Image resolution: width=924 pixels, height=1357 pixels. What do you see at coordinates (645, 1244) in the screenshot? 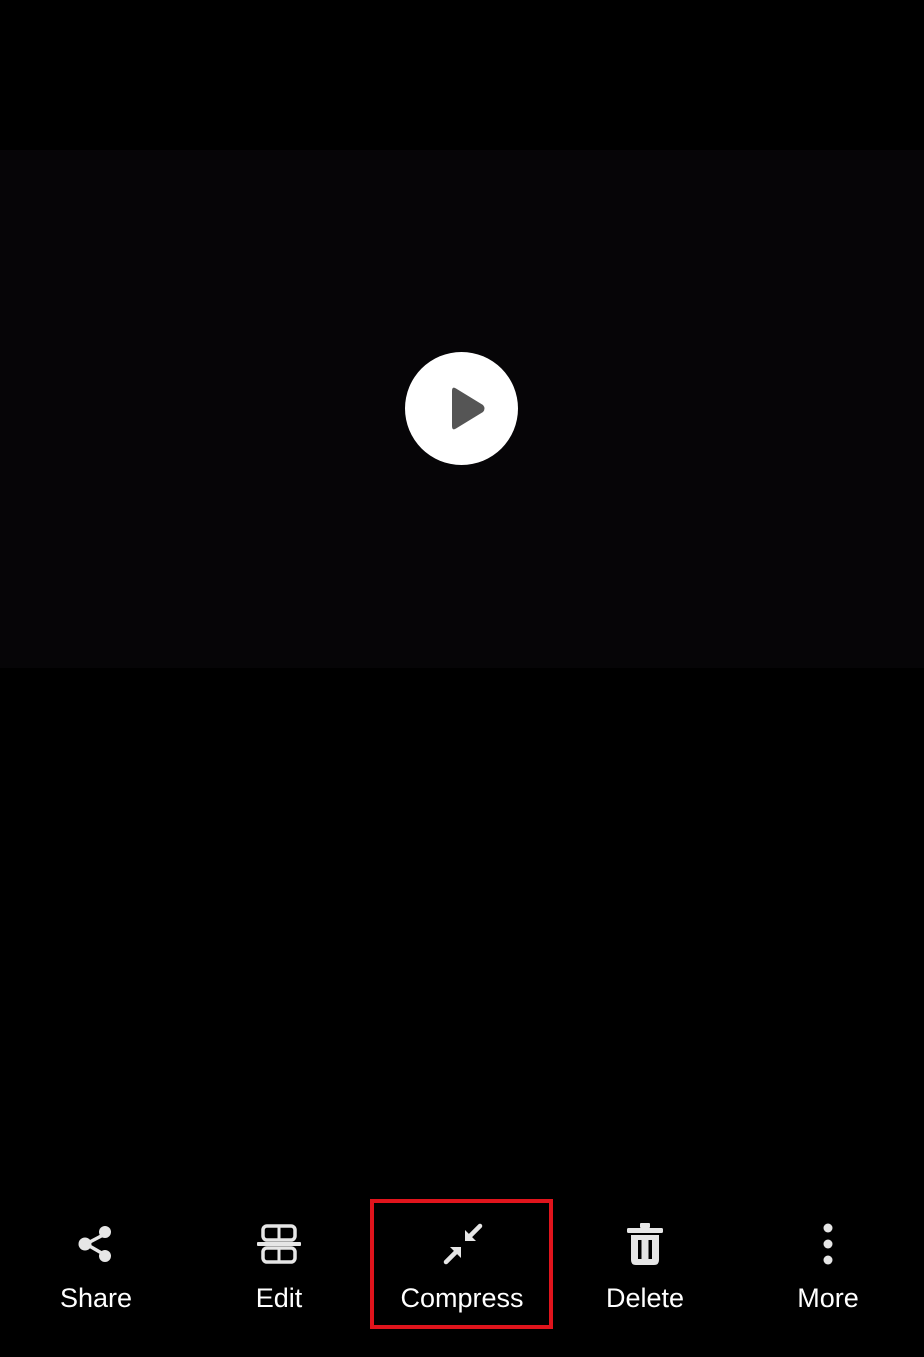
I see `delete-icon` at bounding box center [645, 1244].